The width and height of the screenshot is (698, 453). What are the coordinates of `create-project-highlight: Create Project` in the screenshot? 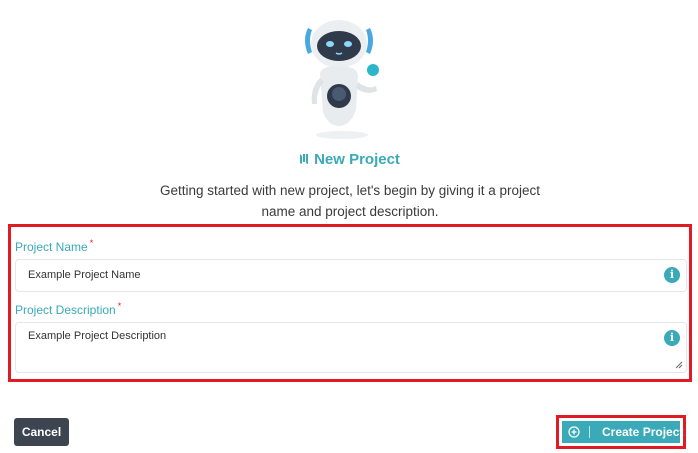 It's located at (621, 432).